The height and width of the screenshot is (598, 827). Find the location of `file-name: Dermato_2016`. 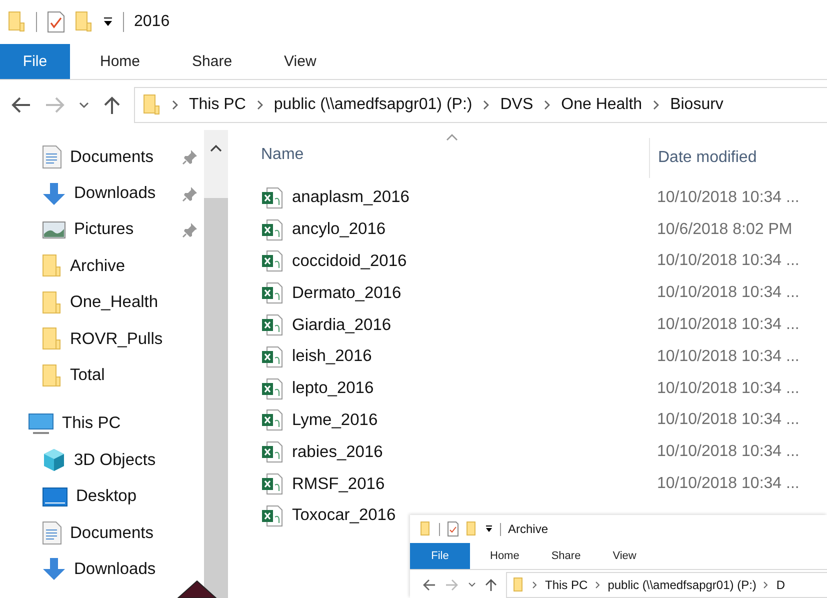

file-name: Dermato_2016 is located at coordinates (470, 293).